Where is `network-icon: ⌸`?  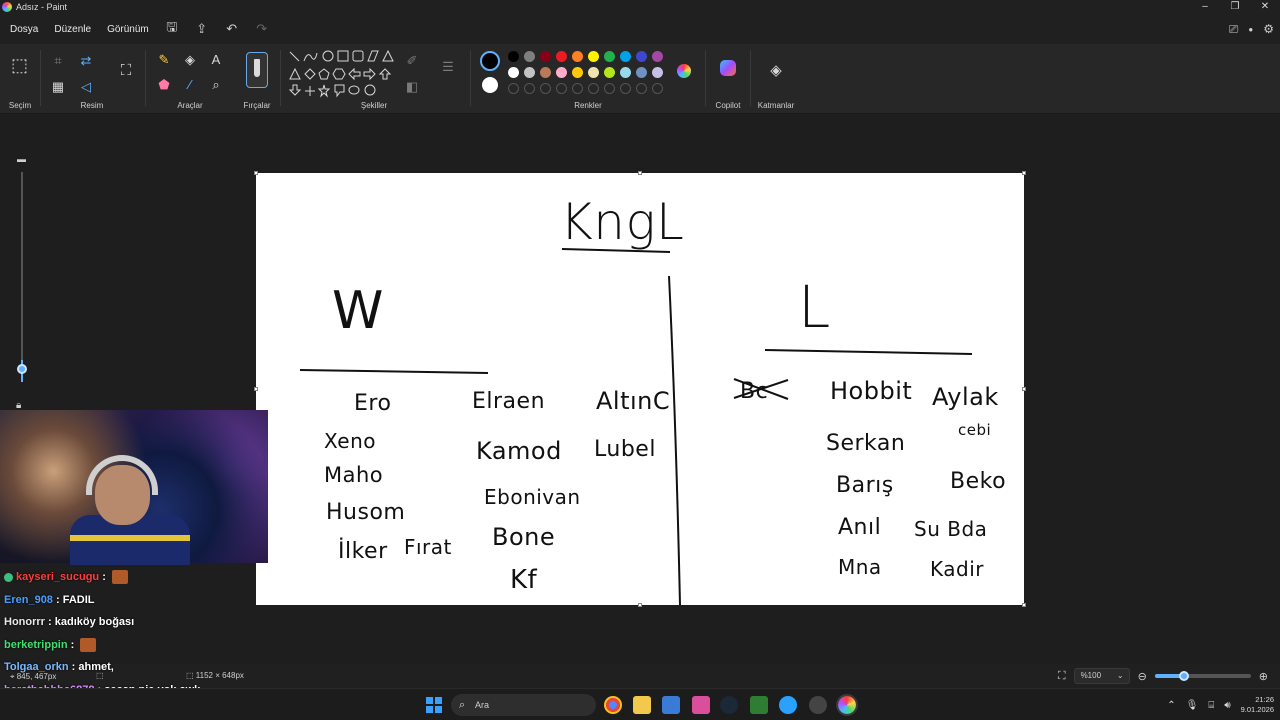 network-icon: ⌸ is located at coordinates (1211, 705).